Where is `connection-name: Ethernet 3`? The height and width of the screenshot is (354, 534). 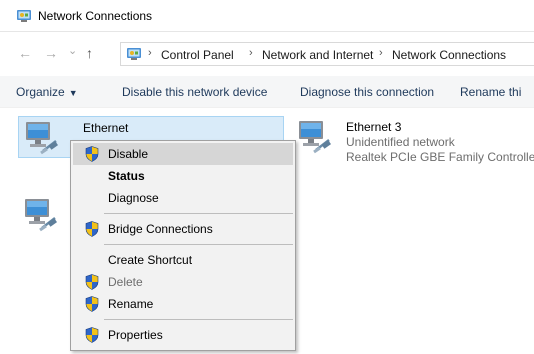 connection-name: Ethernet 3 is located at coordinates (374, 127).